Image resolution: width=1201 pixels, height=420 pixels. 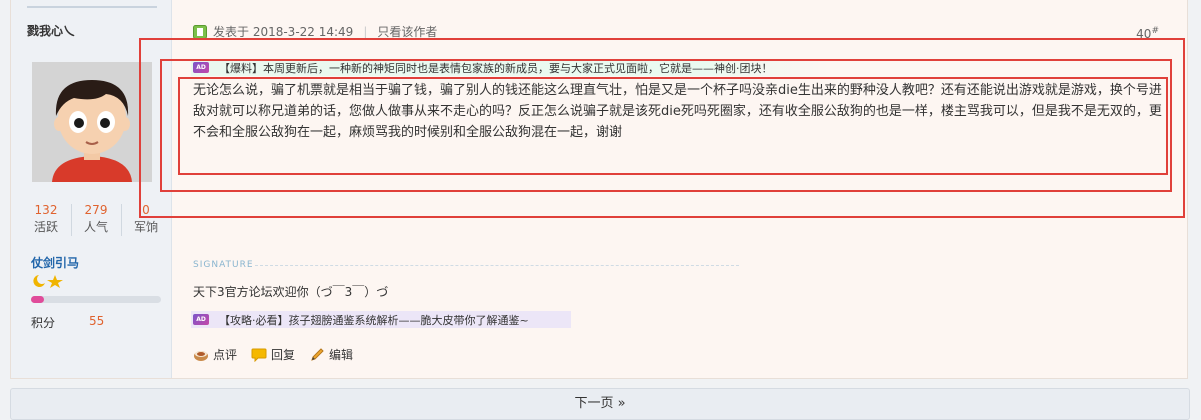 What do you see at coordinates (1155, 31) in the screenshot?
I see `floor-suffix: #` at bounding box center [1155, 31].